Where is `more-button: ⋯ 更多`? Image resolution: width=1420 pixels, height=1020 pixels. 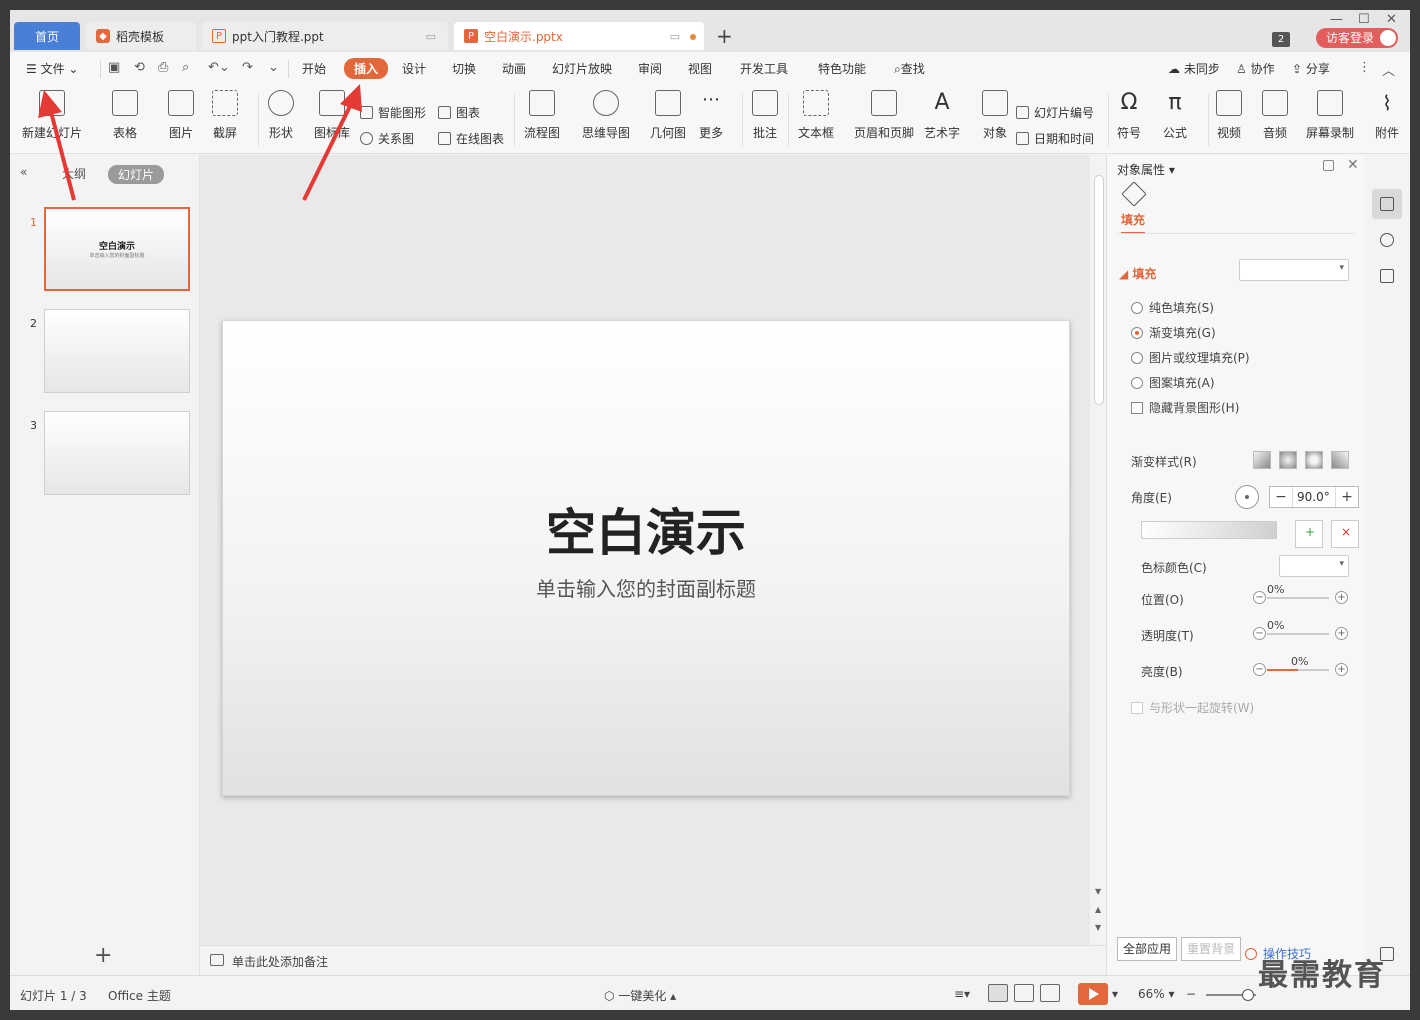
more-button: ⋯ 更多 is located at coordinates (711, 115).